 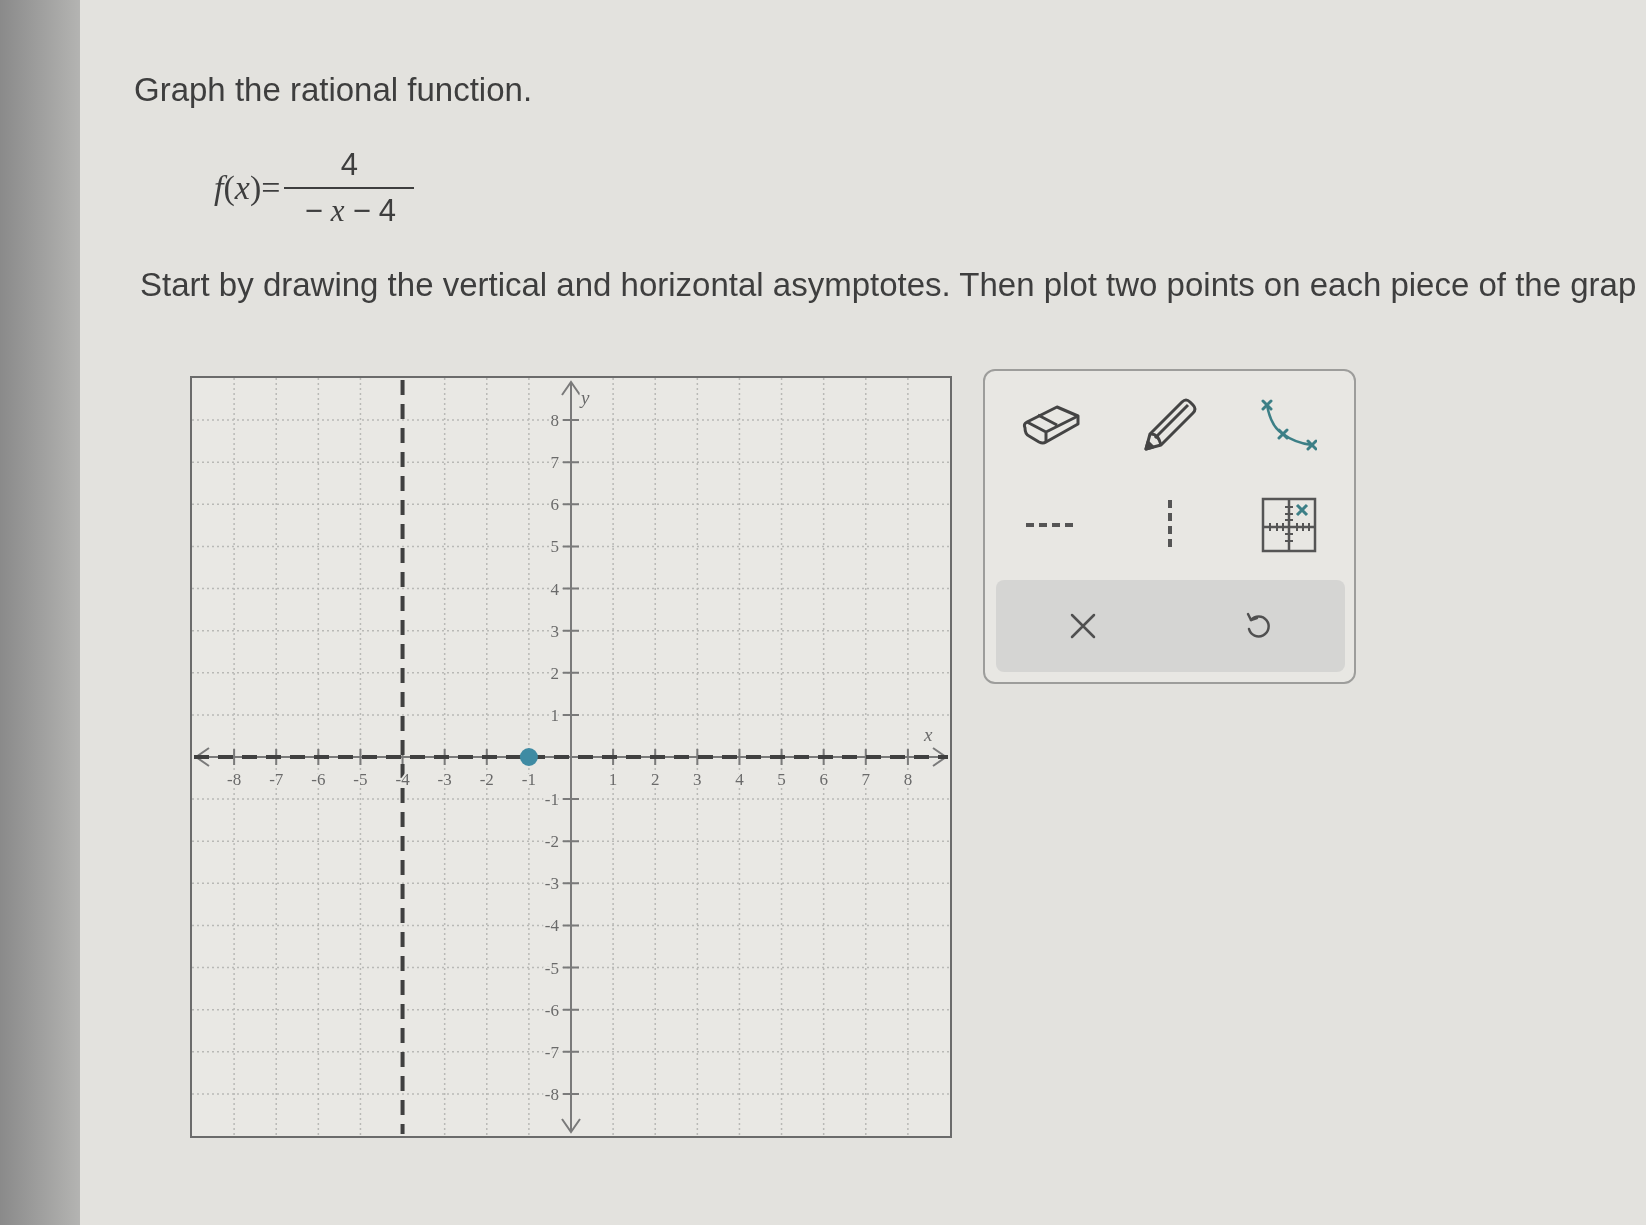 I want to click on instruction-text: Start by drawing the vertical and horizontal asymptotes. Then plot two points on each piece of the grap, so click(x=888, y=285).